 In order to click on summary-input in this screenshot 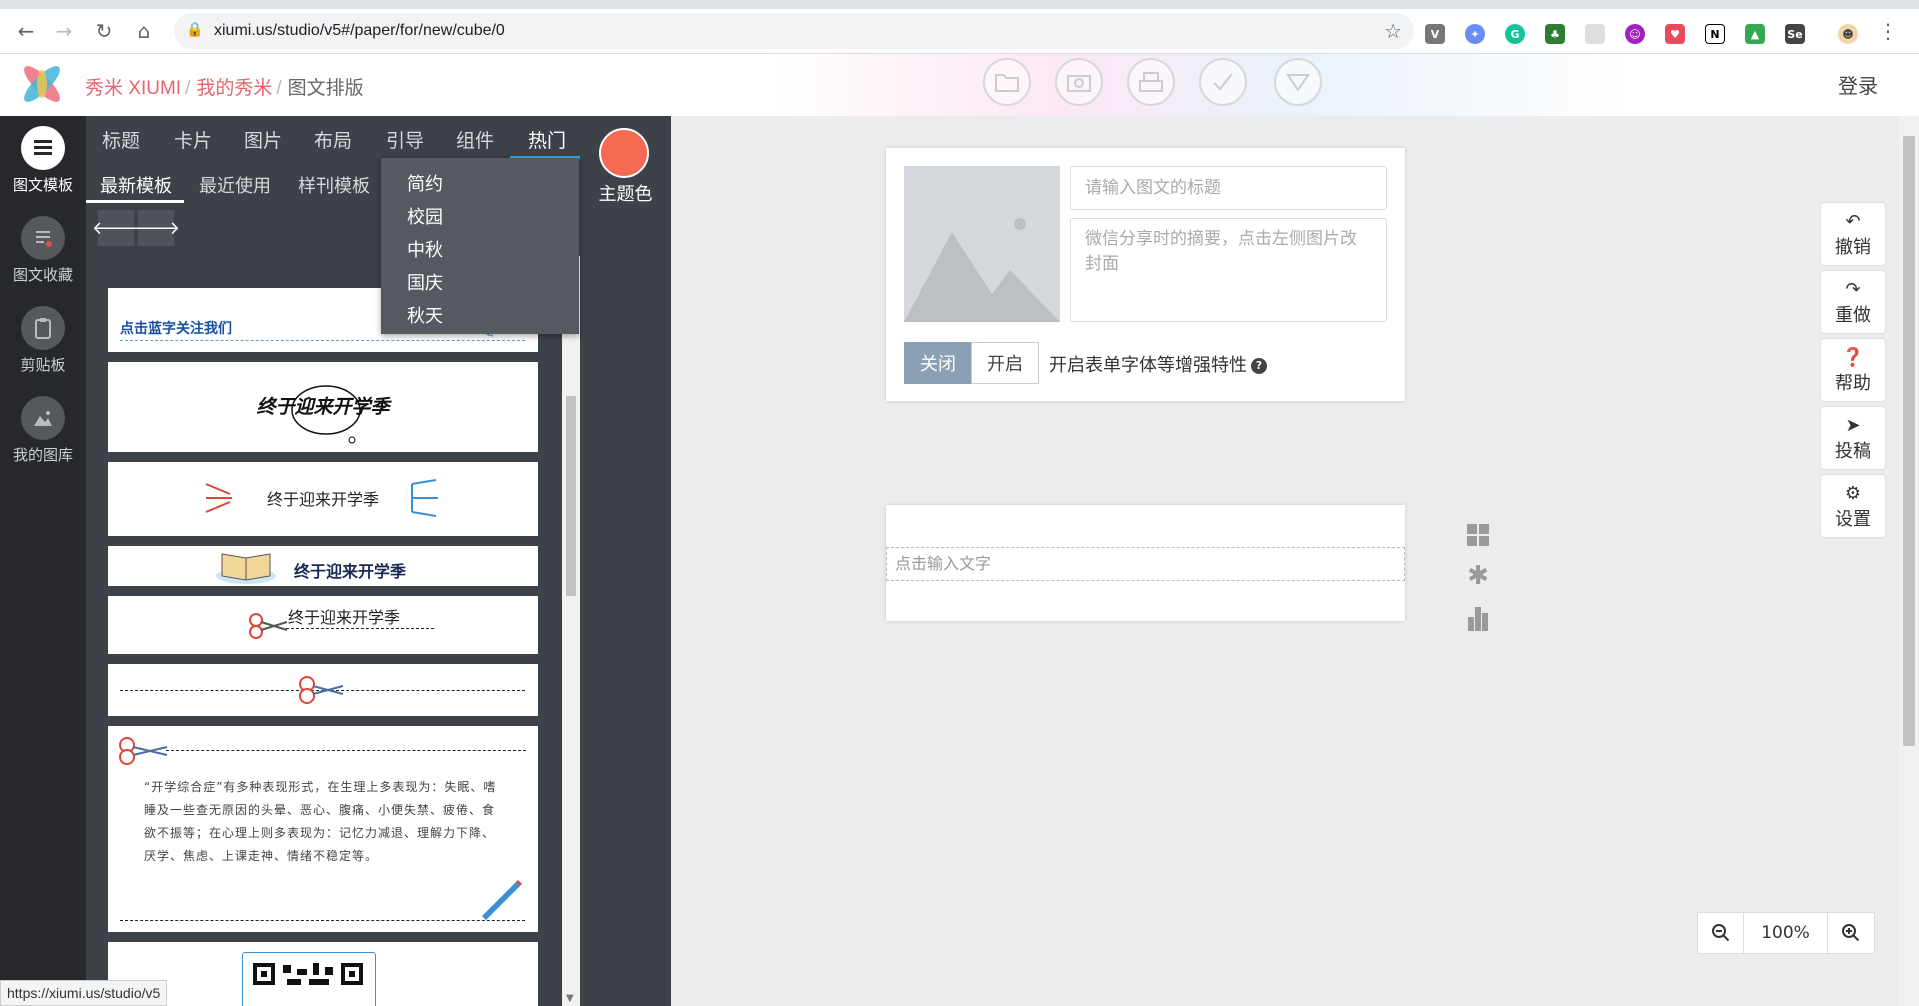, I will do `click(1228, 270)`.